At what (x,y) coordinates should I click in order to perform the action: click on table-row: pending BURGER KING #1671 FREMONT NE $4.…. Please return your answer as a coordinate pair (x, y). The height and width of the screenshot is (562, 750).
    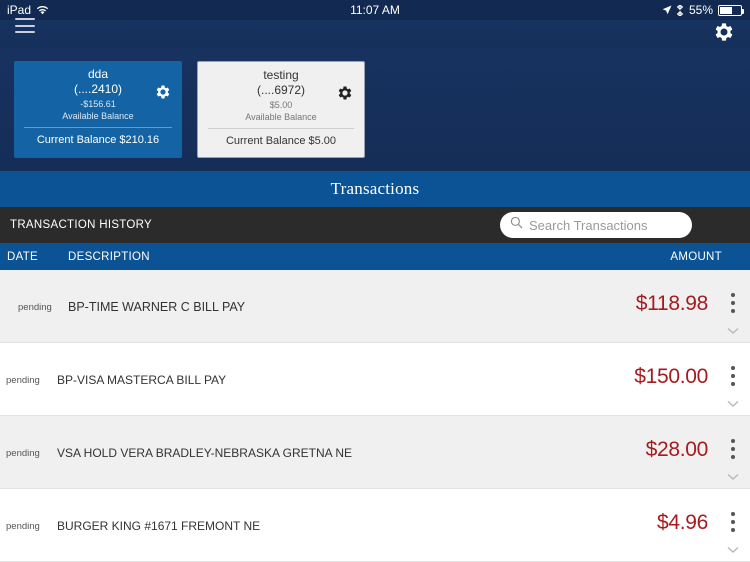
    Looking at the image, I should click on (375, 525).